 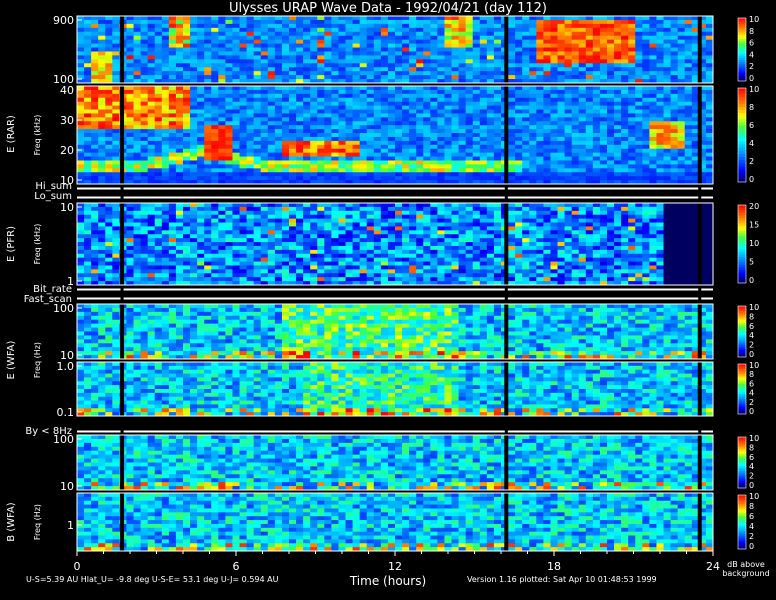 I want to click on status-strip-lo-sum, so click(x=395, y=197).